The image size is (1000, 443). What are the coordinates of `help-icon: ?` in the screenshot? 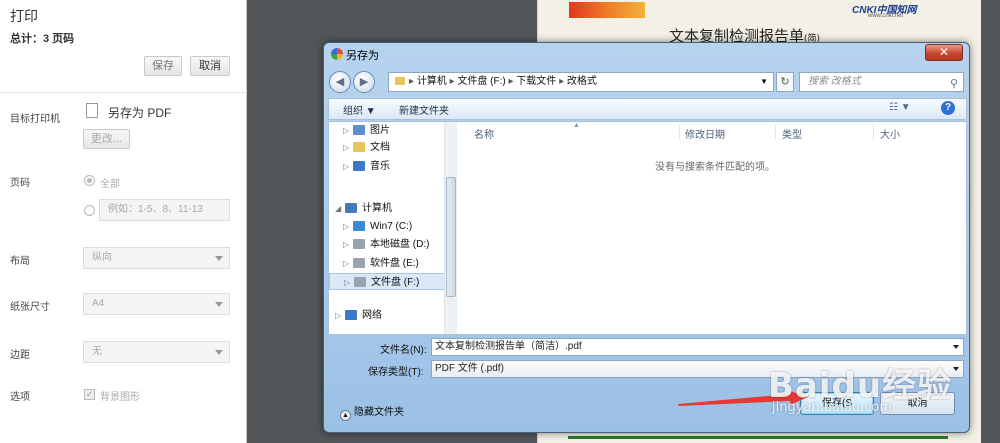 It's located at (948, 108).